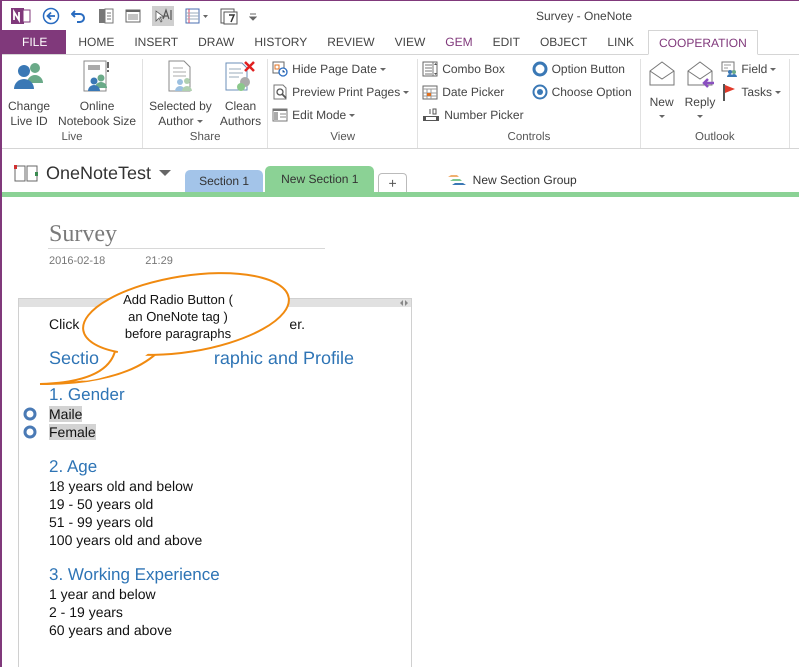  I want to click on radio-selected-icon, so click(540, 92).